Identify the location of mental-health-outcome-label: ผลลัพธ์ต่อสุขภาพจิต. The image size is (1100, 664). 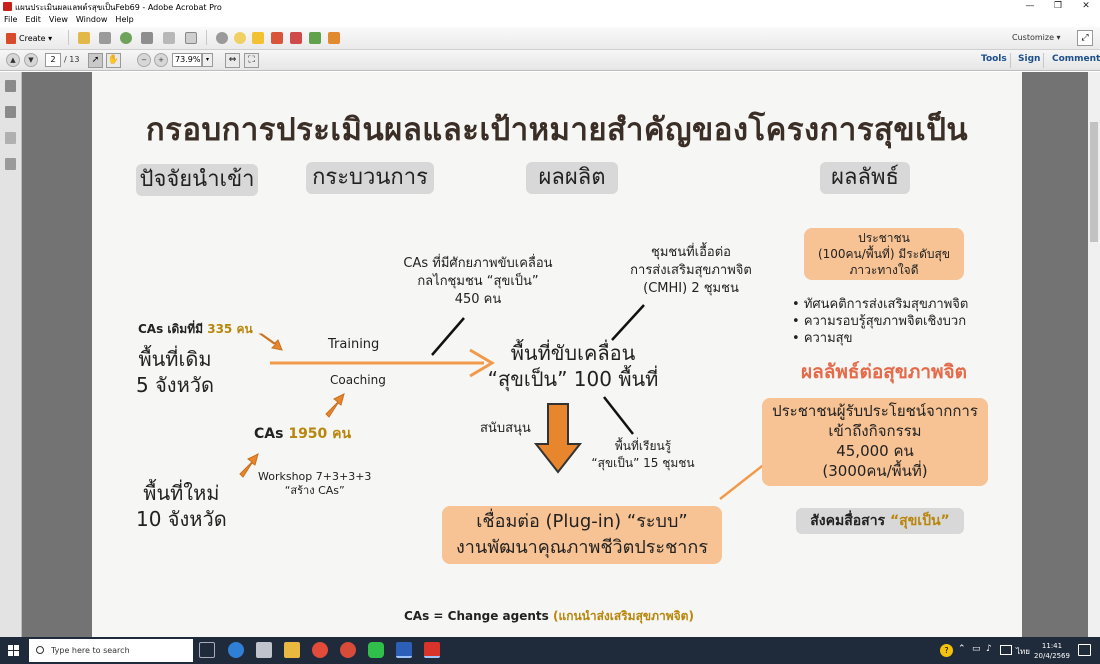
(884, 372).